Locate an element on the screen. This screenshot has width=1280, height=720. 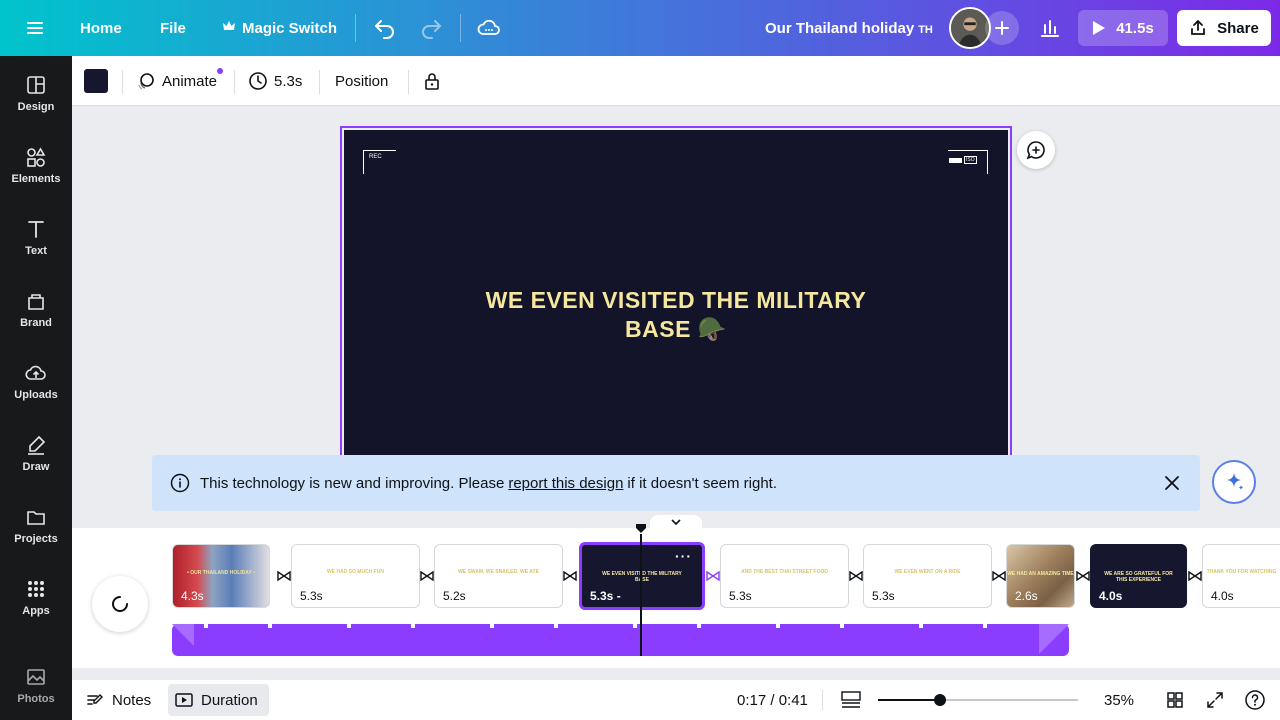
chevron-down-icon is located at coordinates (676, 522).